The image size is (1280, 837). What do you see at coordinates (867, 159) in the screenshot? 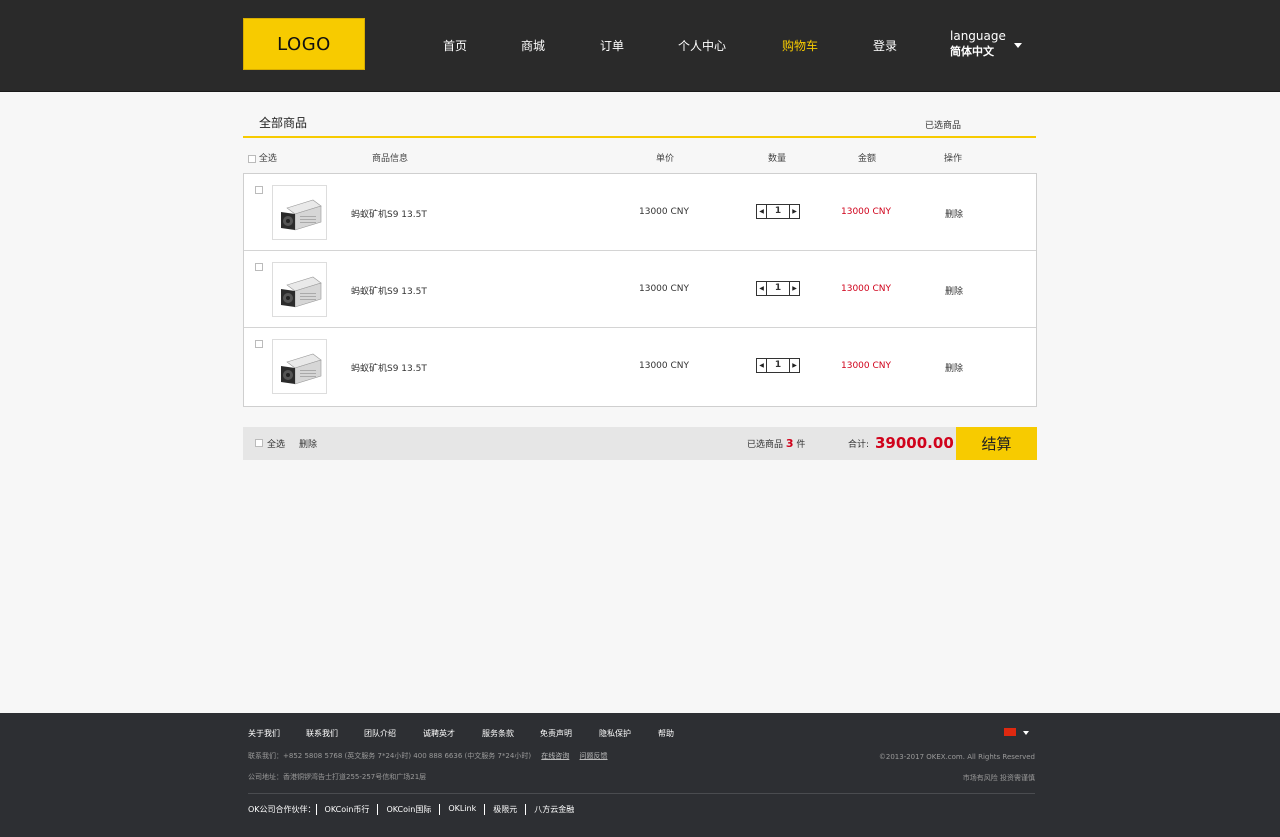
I see `col-amount: 金额` at bounding box center [867, 159].